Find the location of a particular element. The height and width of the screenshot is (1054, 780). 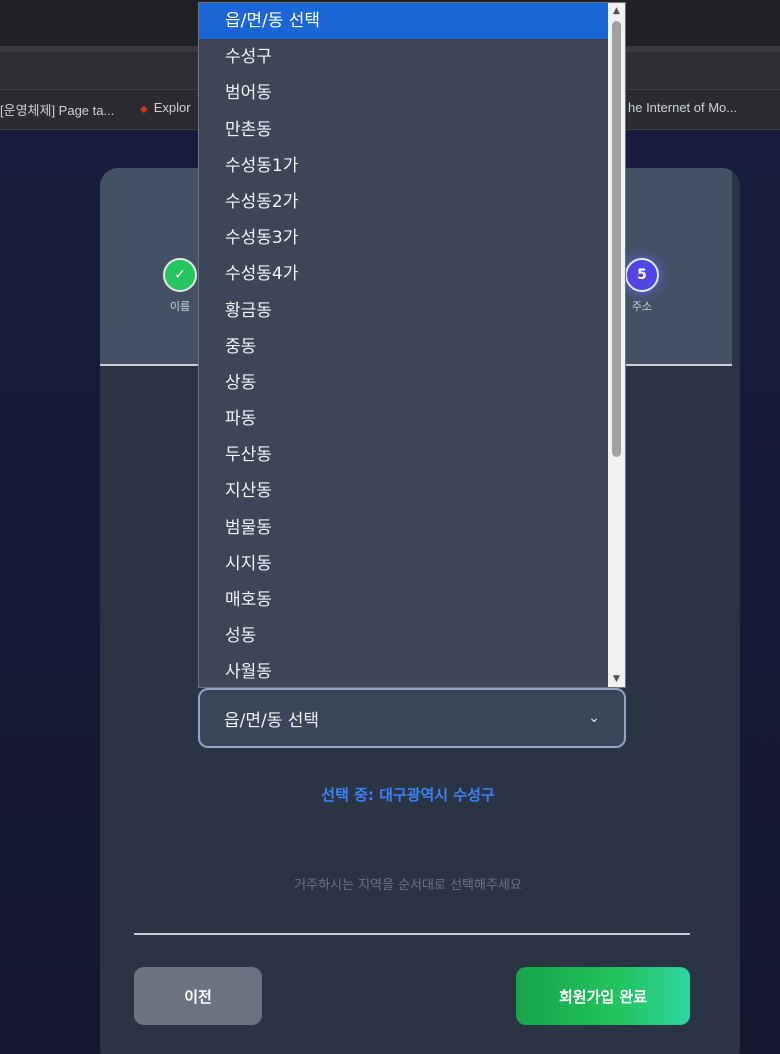

dropdown-option: 사월동 is located at coordinates (404, 670).